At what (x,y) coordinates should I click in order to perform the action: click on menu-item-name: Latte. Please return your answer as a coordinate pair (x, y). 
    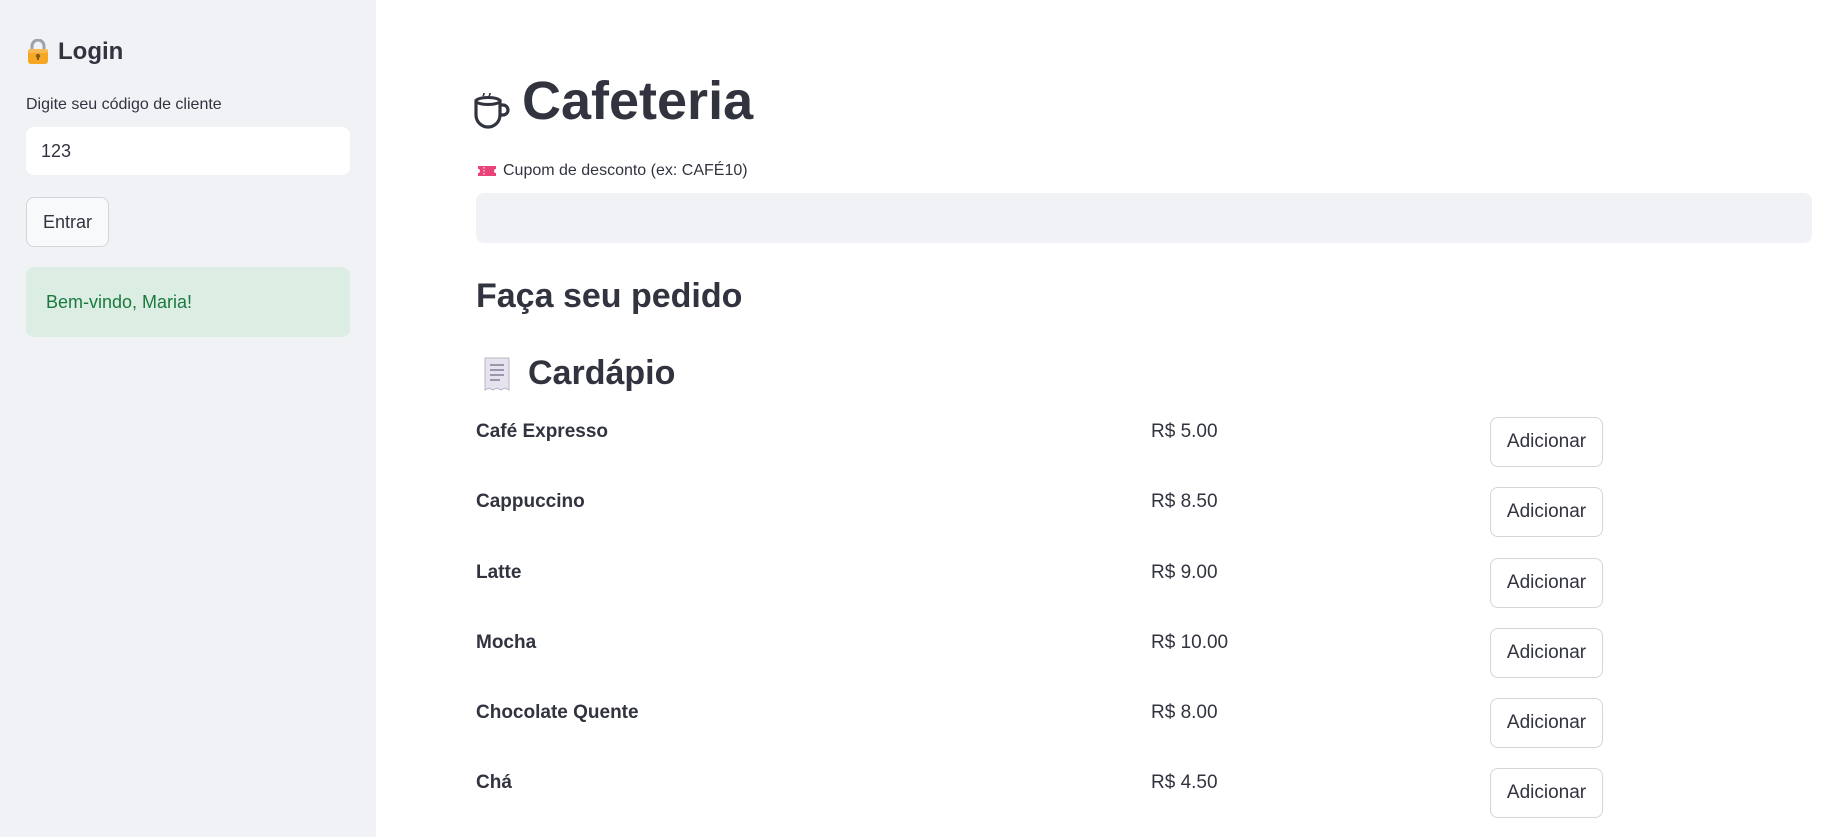
    Looking at the image, I should click on (499, 572).